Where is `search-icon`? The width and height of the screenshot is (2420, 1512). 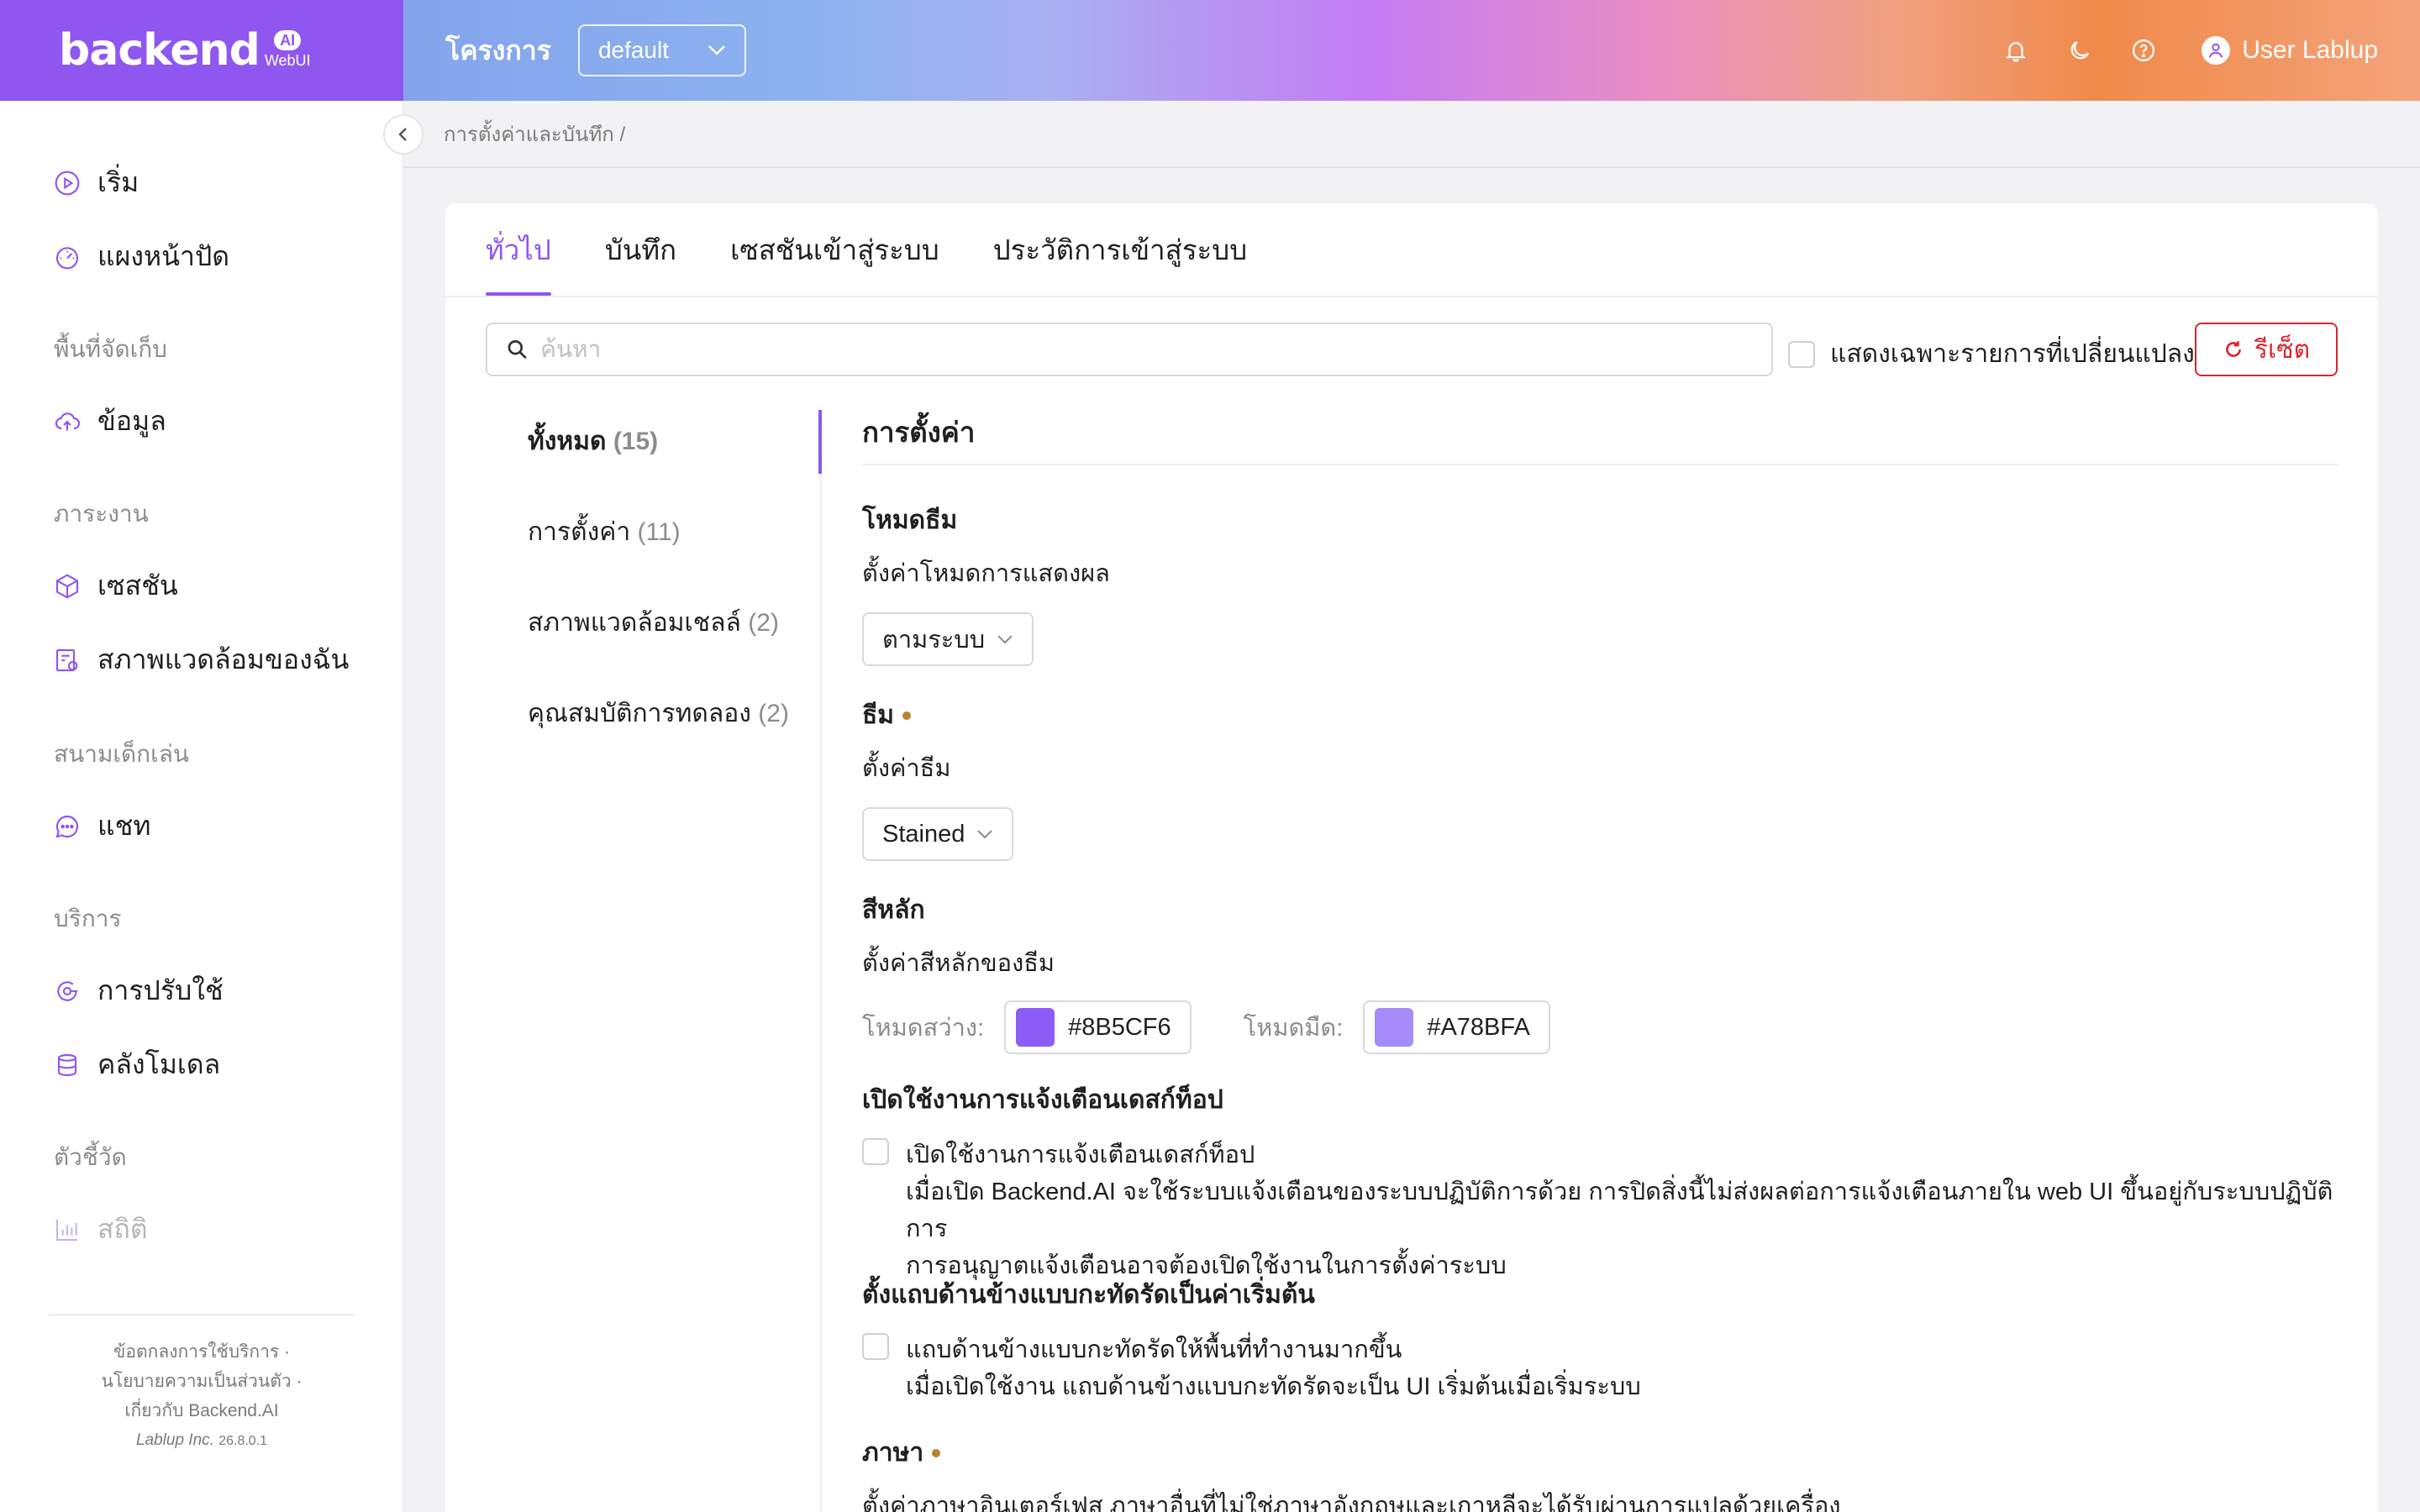 search-icon is located at coordinates (517, 349).